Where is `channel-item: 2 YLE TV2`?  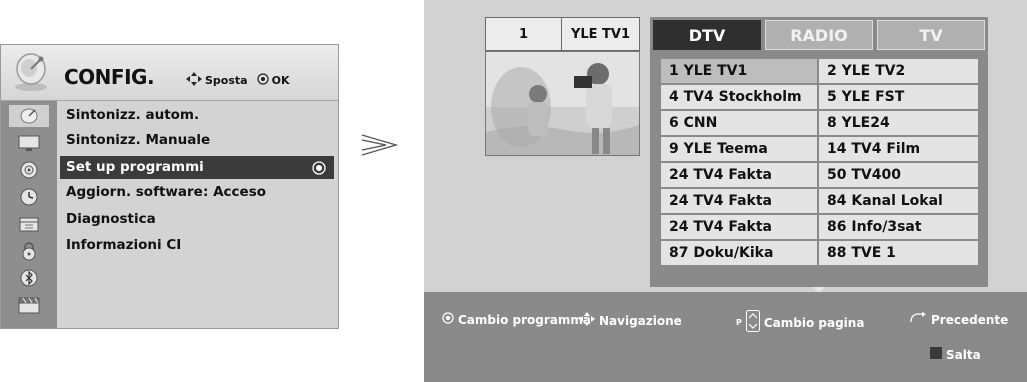 channel-item: 2 YLE TV2 is located at coordinates (898, 71).